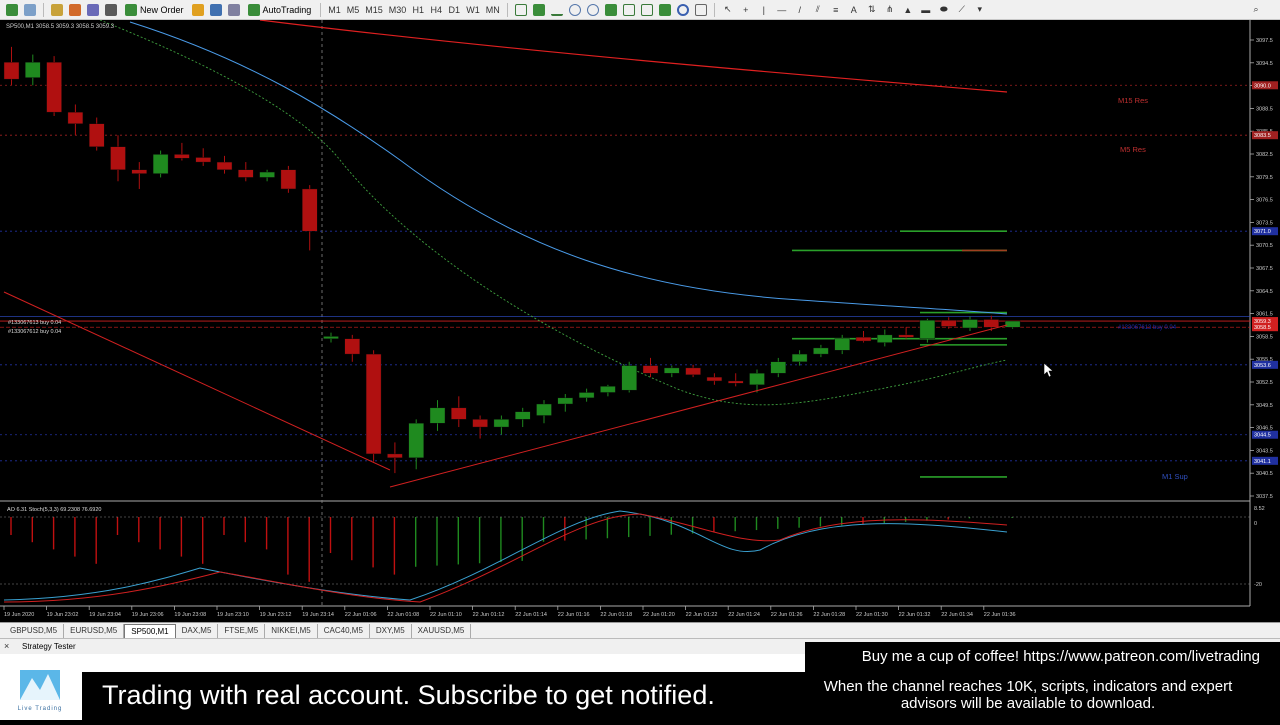 The height and width of the screenshot is (725, 1280). I want to click on pitchfork-icon: ⋔, so click(890, 10).